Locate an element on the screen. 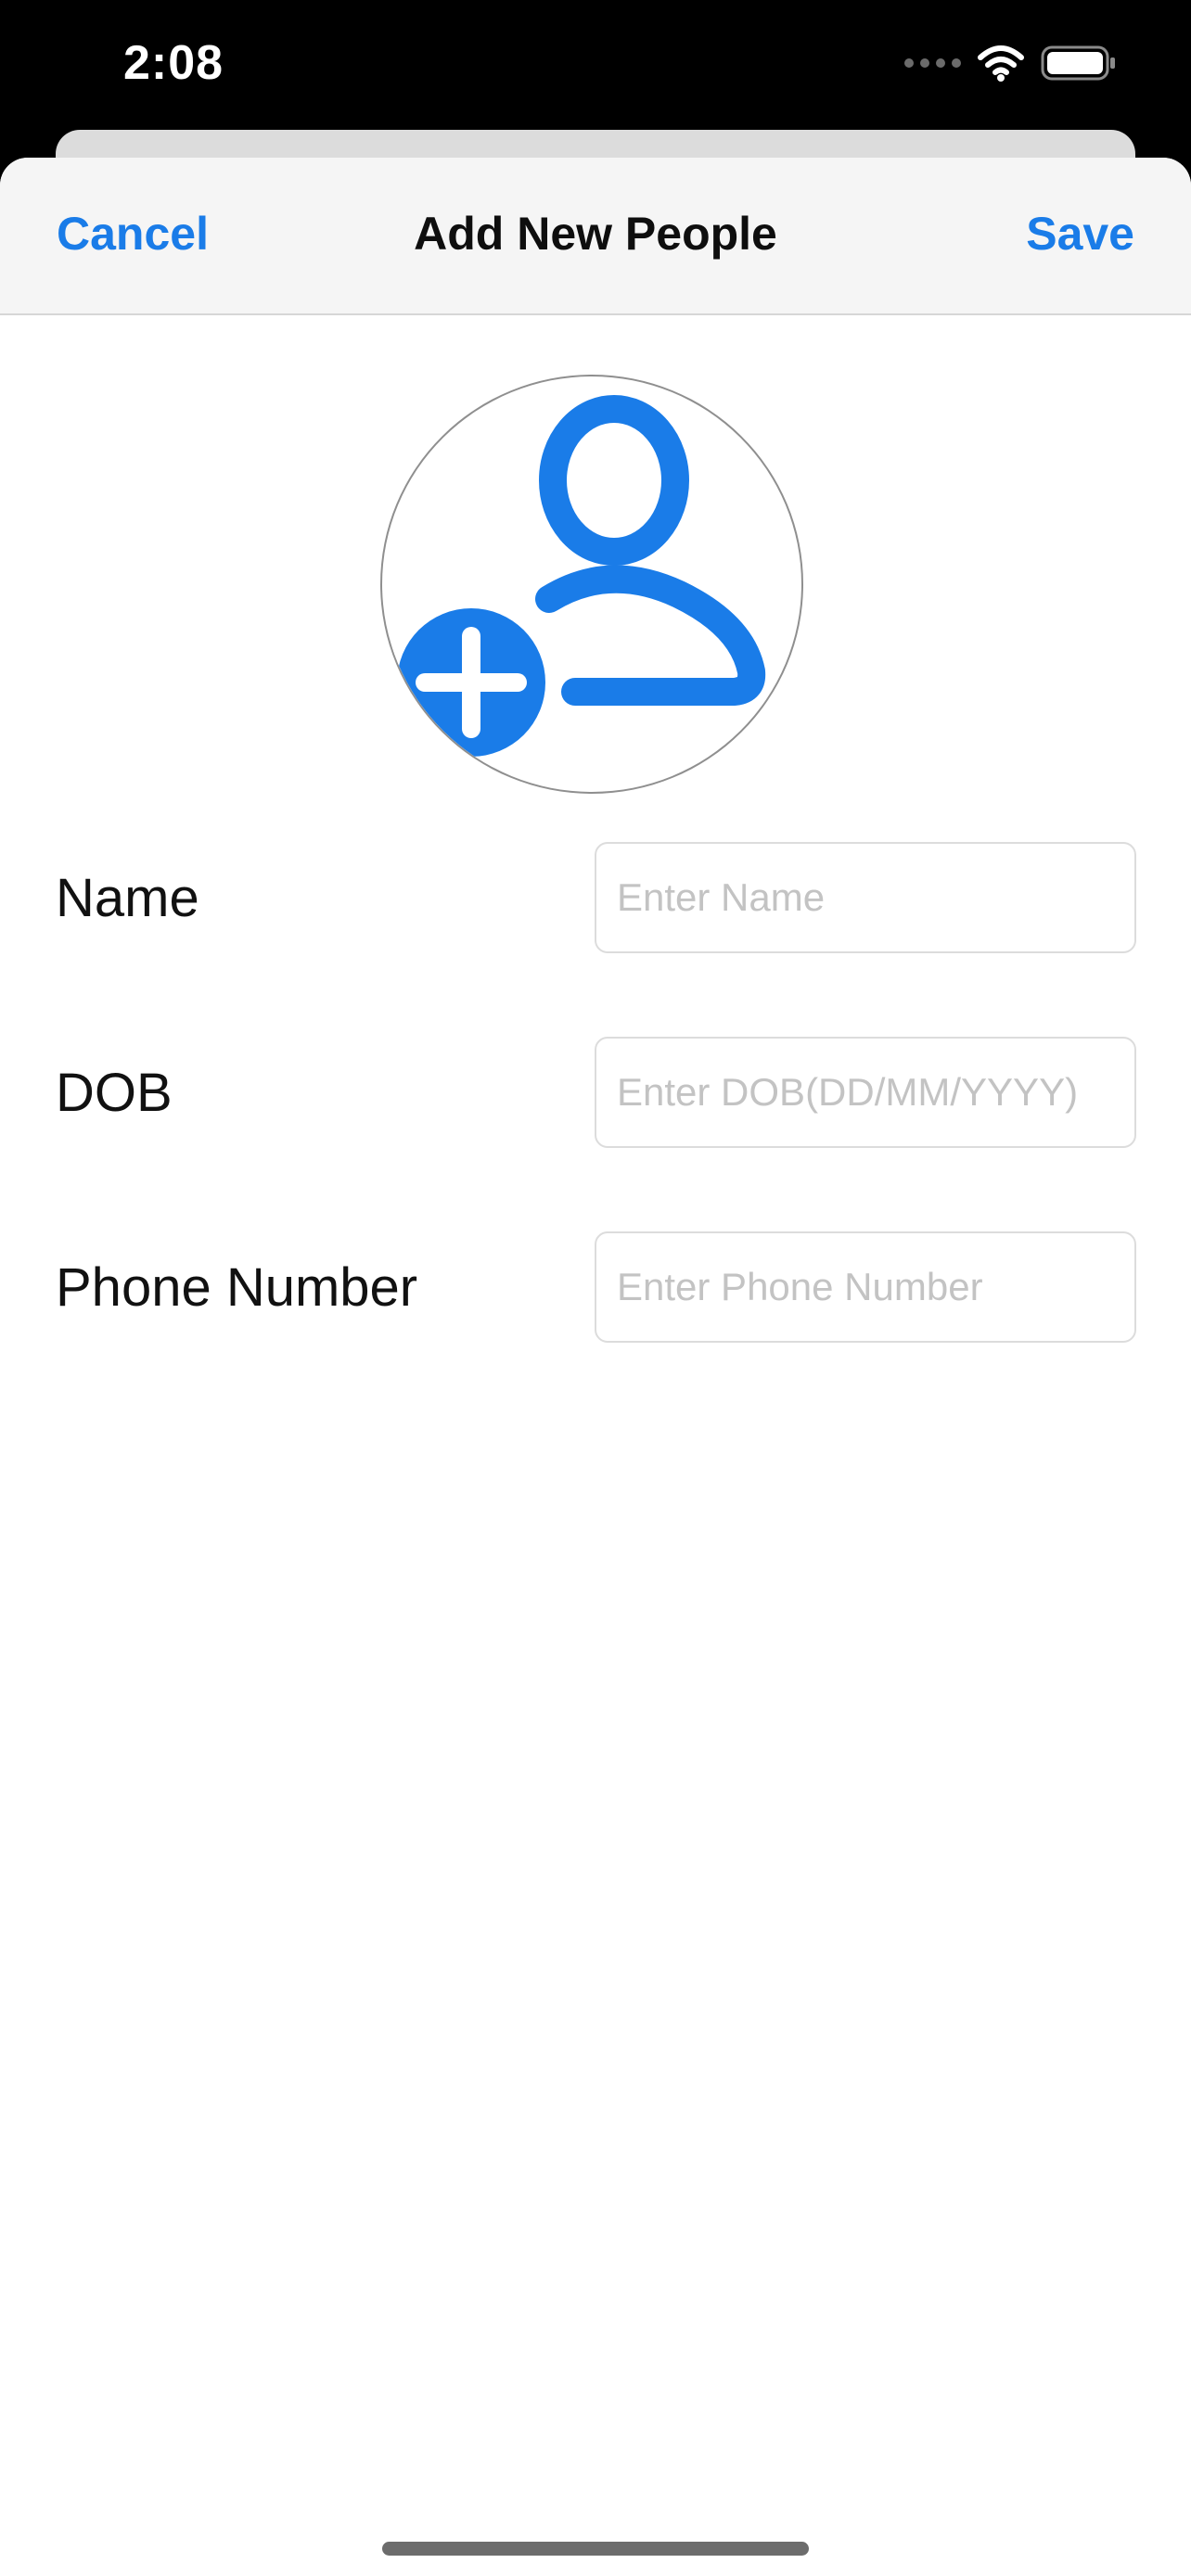 Image resolution: width=1191 pixels, height=2576 pixels. name-row: Name is located at coordinates (595, 898).